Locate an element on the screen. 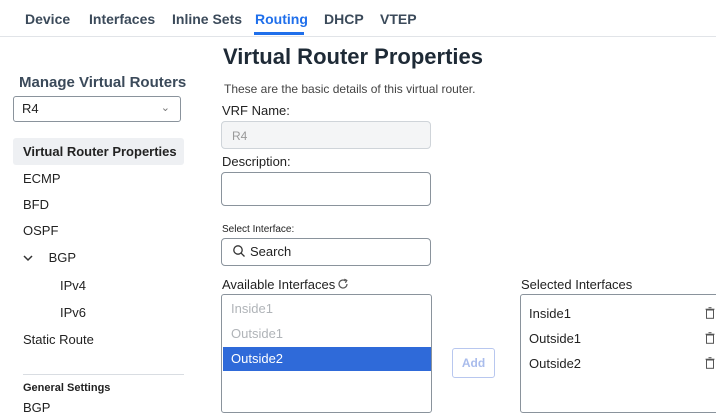 The width and height of the screenshot is (716, 415). chevron-down-icon is located at coordinates (30, 257).